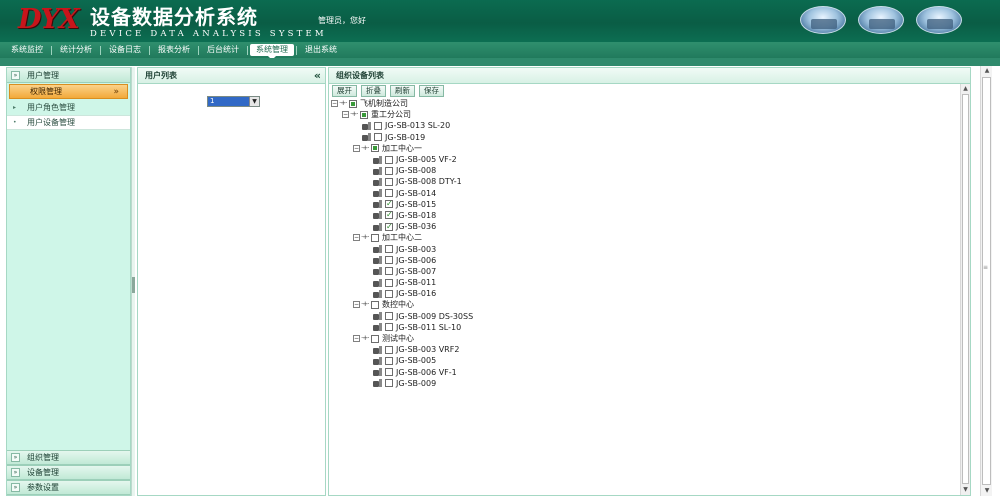  Describe the element at coordinates (641, 282) in the screenshot. I see `tree-leaf-device: JG-SB-011` at that location.